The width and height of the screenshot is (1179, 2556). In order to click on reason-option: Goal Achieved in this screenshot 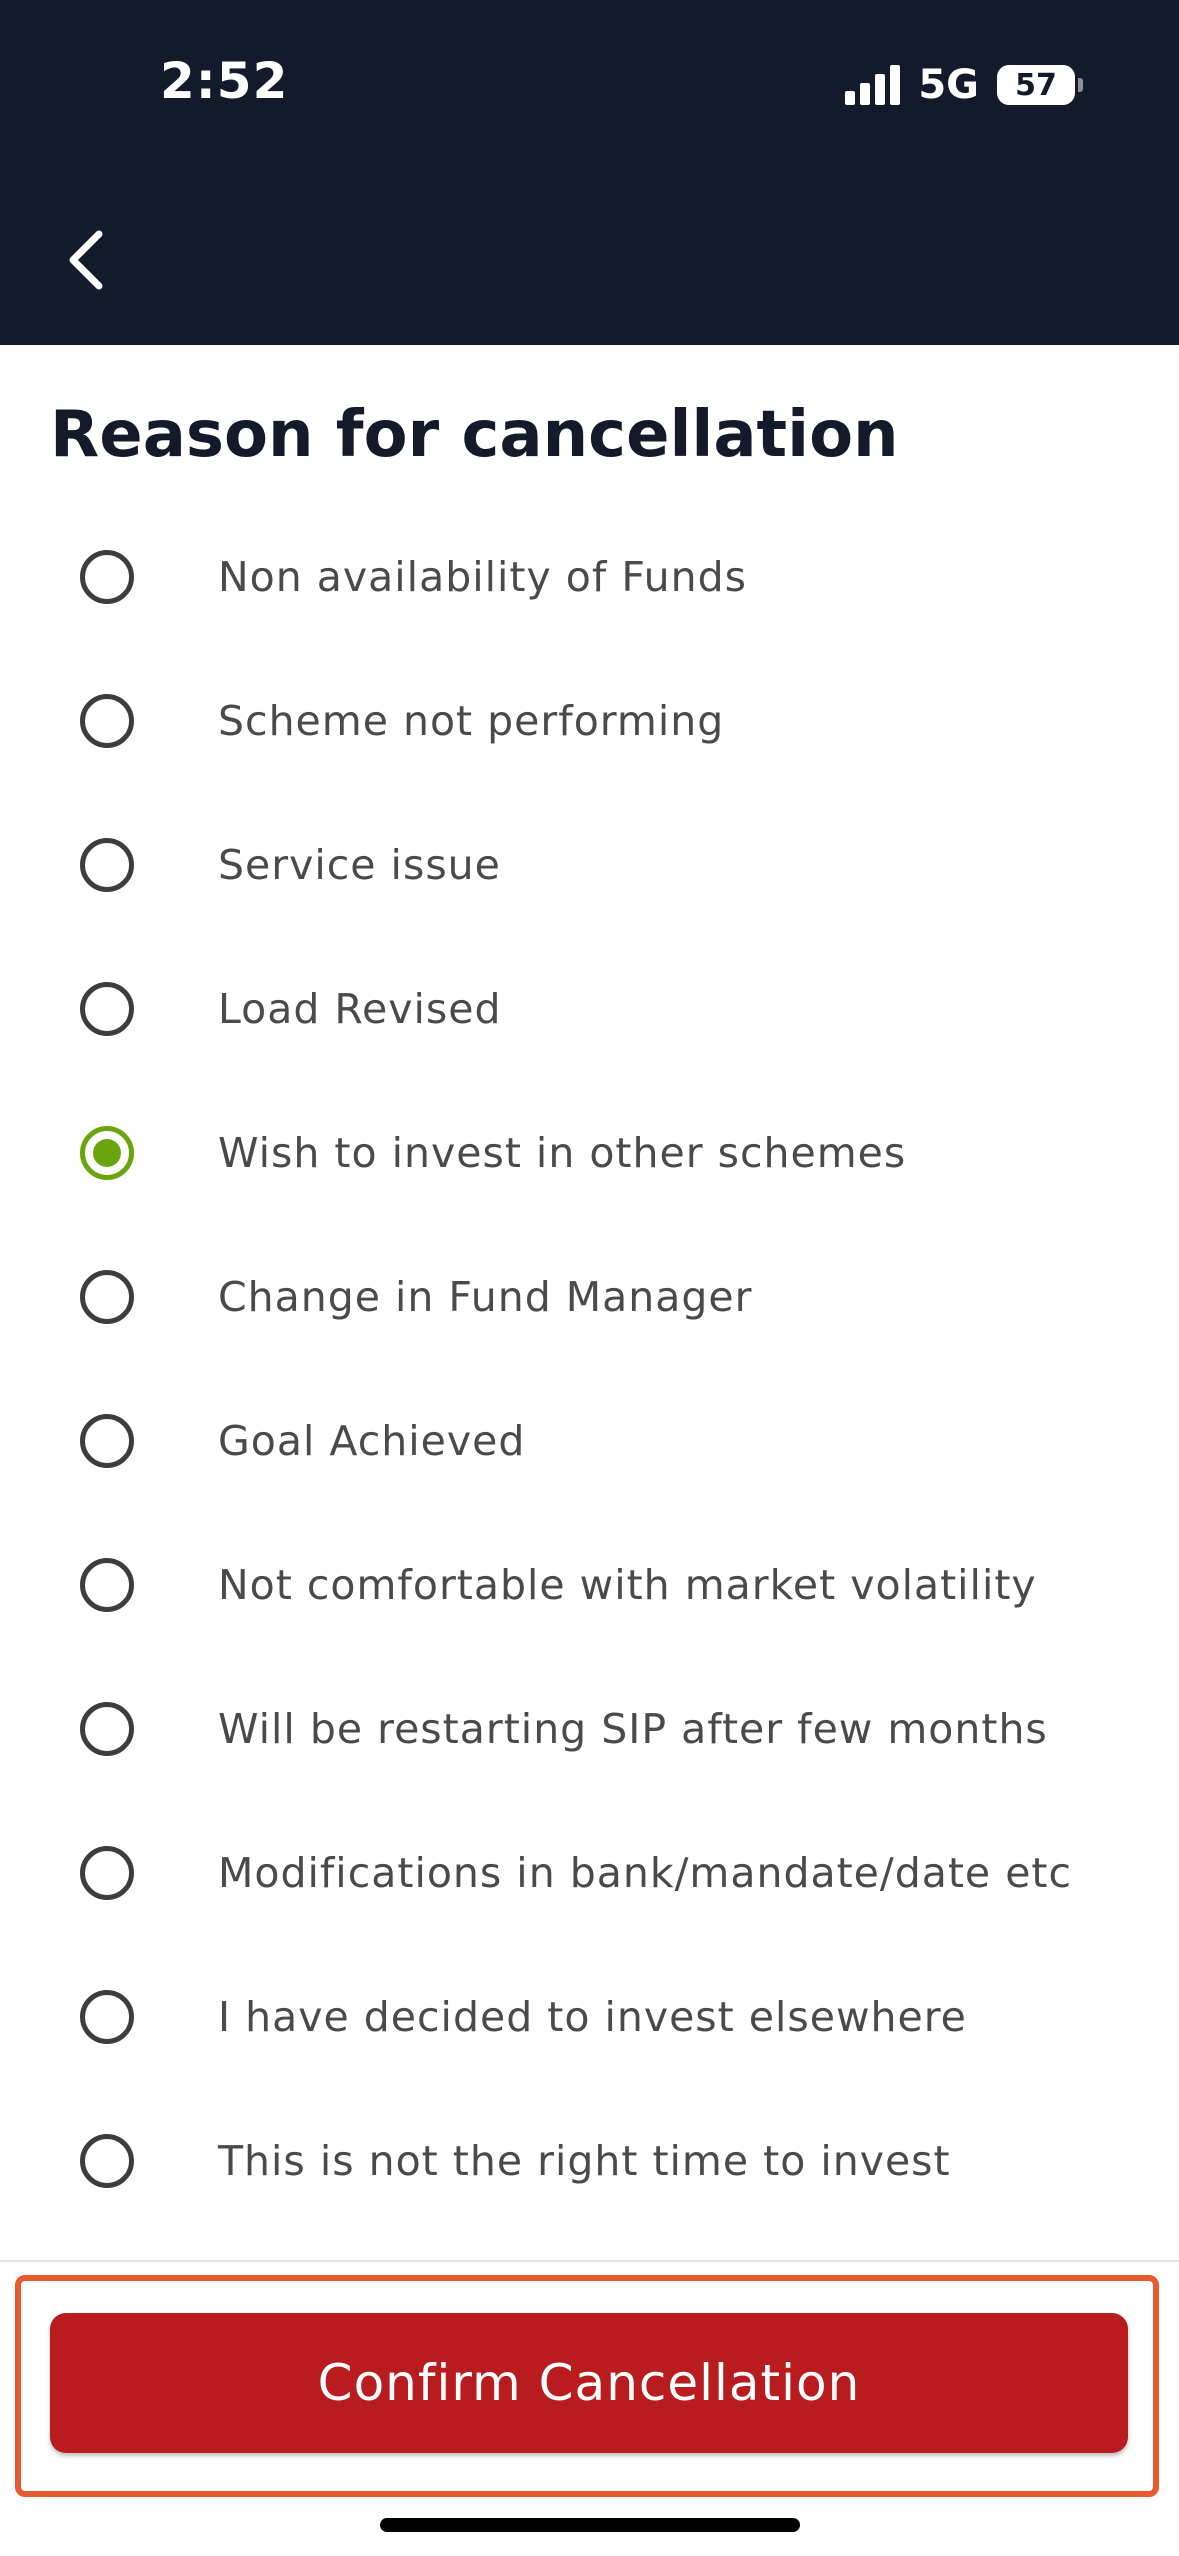, I will do `click(589, 1441)`.